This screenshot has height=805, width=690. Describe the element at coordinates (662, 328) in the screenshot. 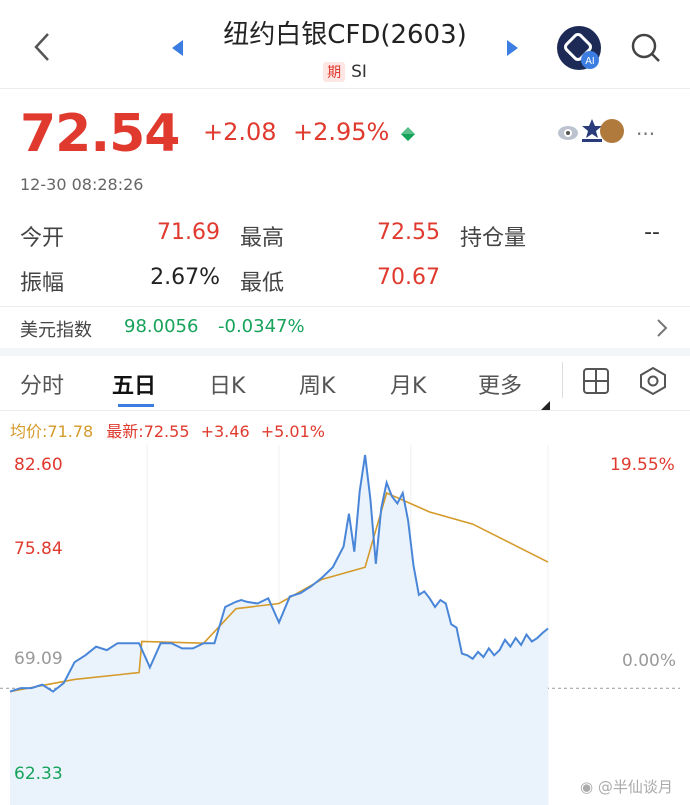

I see `chevron-right-icon` at that location.